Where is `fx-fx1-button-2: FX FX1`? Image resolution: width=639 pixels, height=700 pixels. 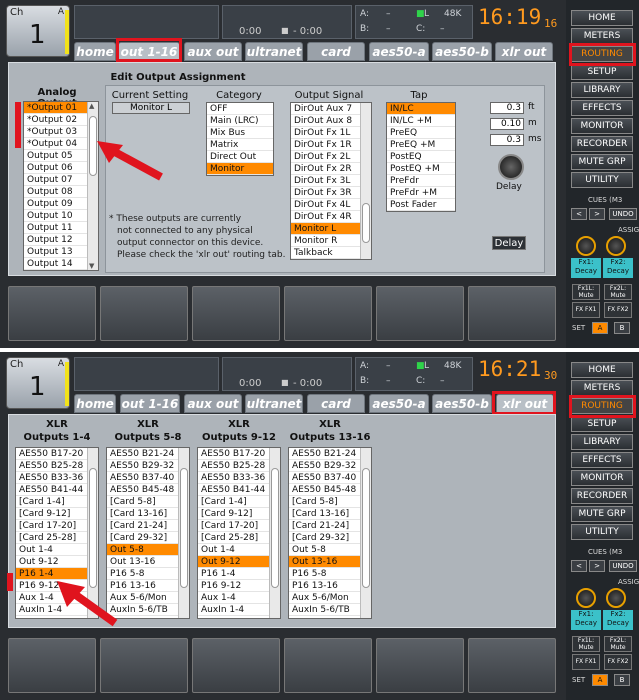 fx-fx1-button-2: FX FX1 is located at coordinates (586, 662).